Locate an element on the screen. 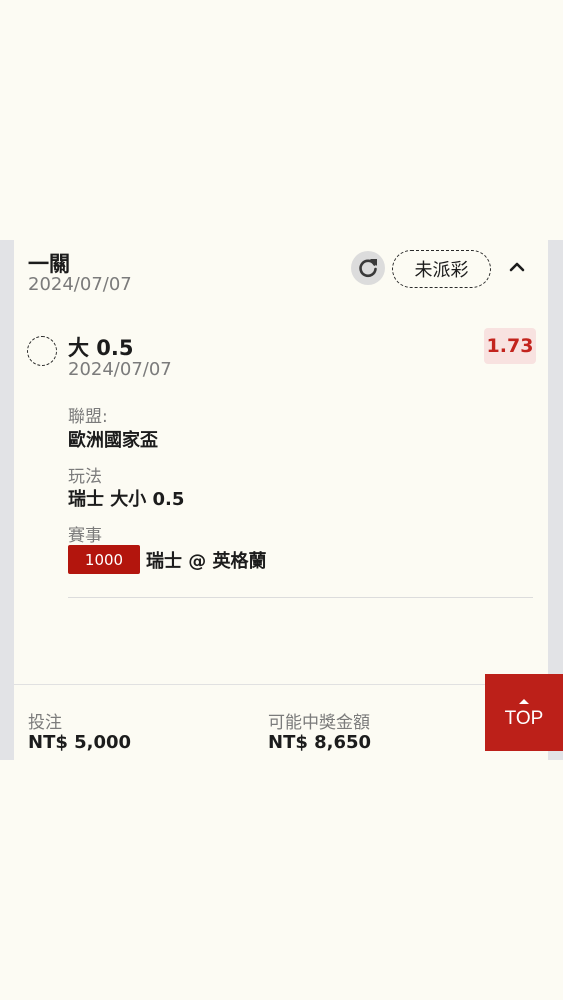  potential-win-value: NT$ 8,650 is located at coordinates (320, 742).